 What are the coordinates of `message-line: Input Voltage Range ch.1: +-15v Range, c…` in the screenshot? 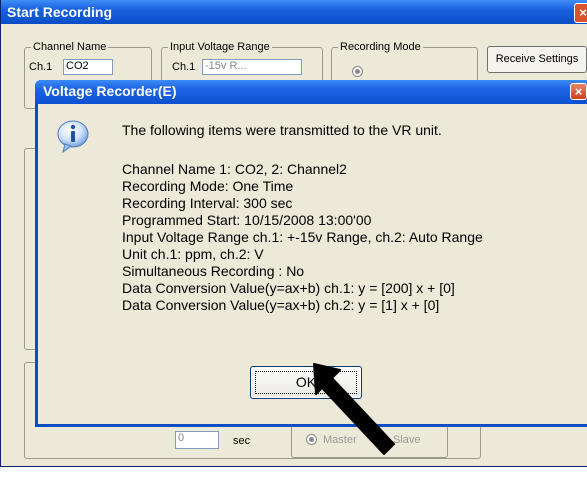 It's located at (302, 237).